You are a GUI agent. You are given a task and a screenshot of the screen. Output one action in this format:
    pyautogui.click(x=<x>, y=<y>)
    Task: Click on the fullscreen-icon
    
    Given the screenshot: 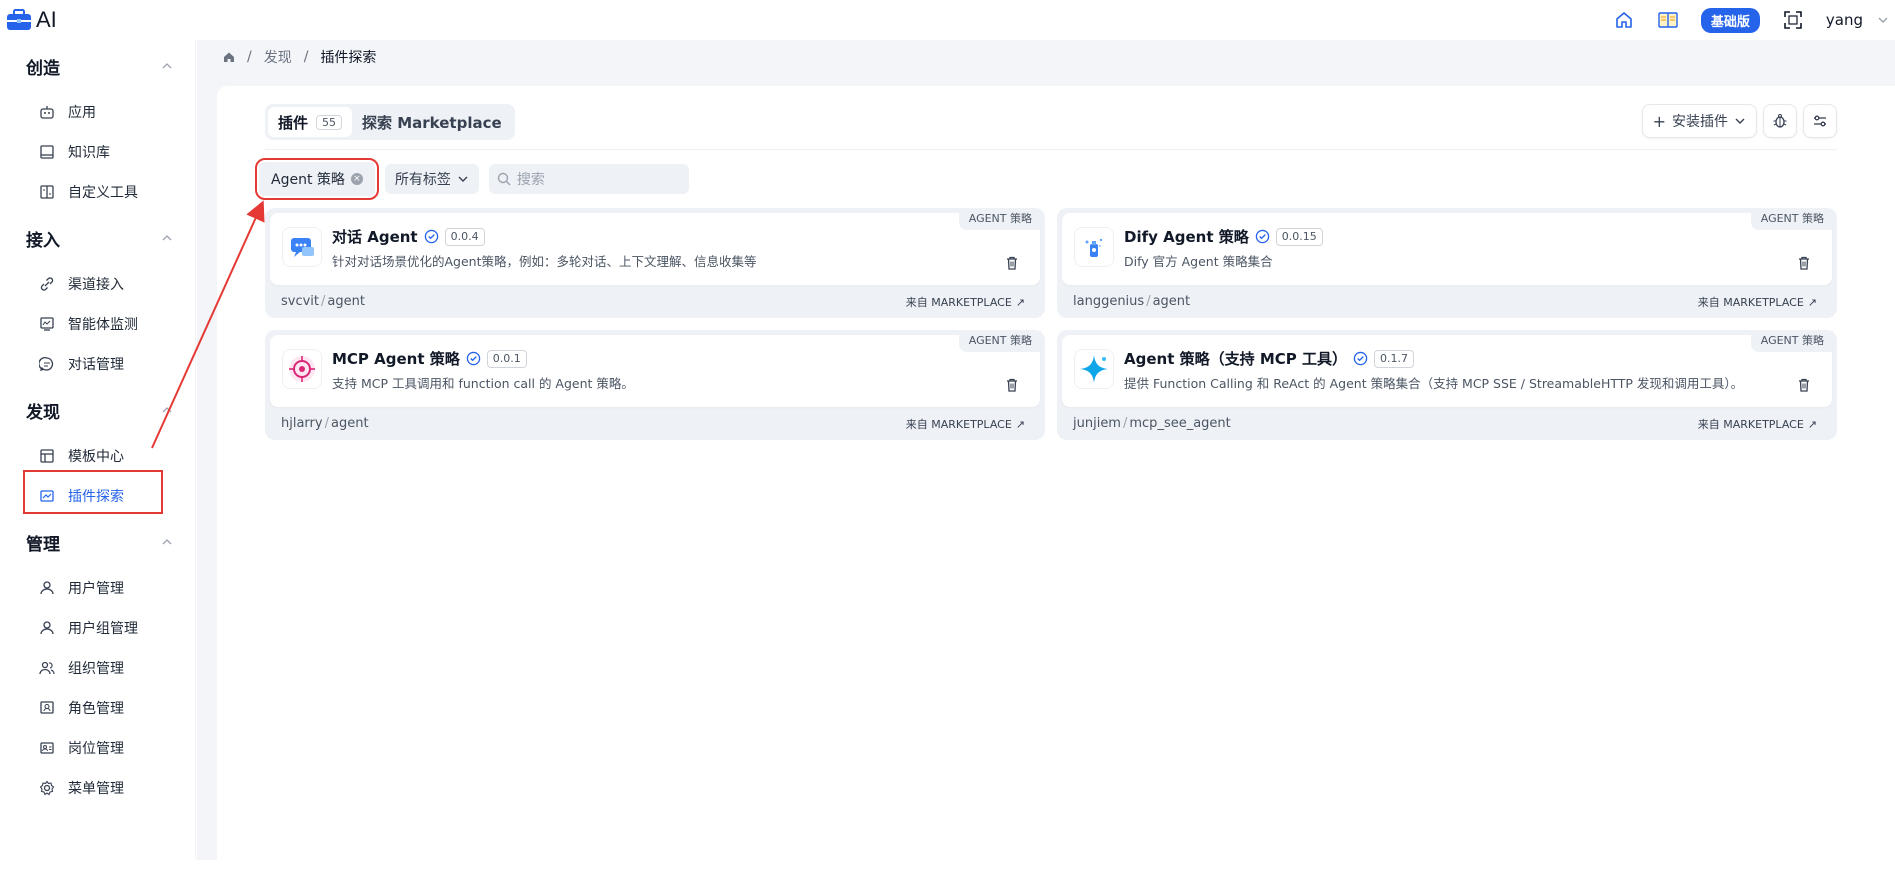 What is the action you would take?
    pyautogui.click(x=1793, y=20)
    